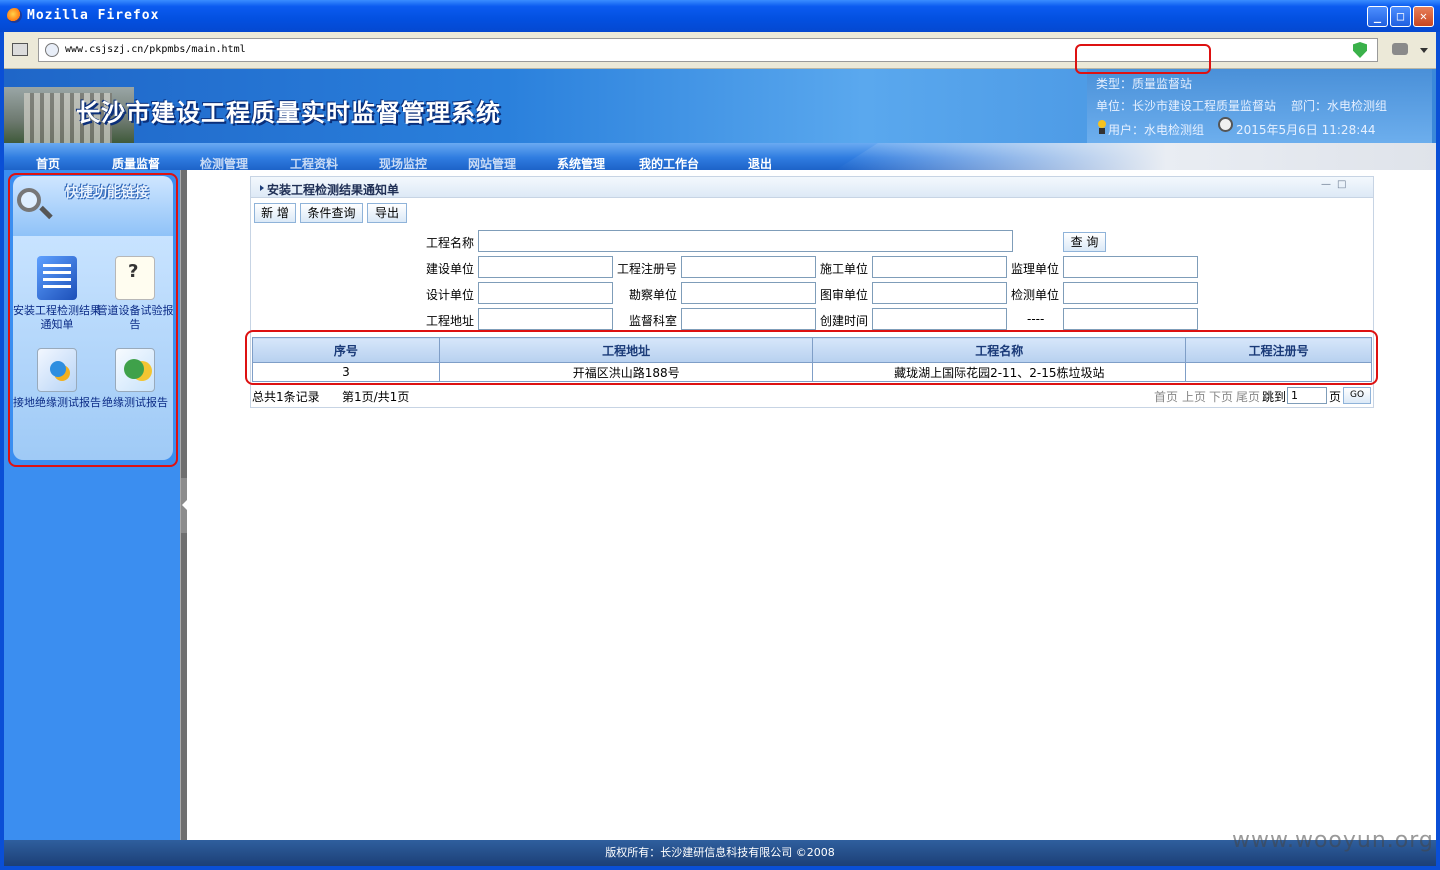 This screenshot has height=870, width=1440. I want to click on test-unit-input, so click(1130, 293).